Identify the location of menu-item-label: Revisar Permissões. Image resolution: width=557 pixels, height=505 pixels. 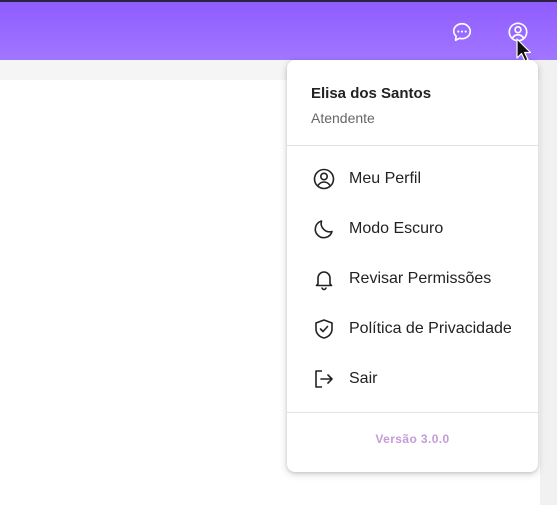
(420, 278).